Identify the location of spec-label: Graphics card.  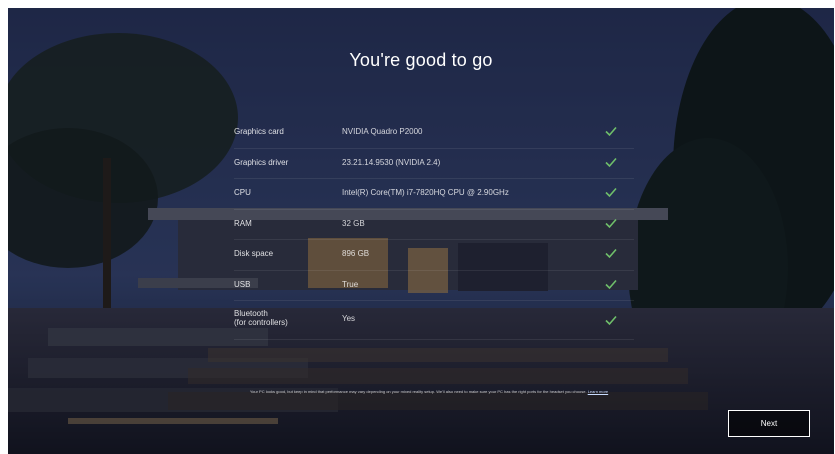
(259, 131).